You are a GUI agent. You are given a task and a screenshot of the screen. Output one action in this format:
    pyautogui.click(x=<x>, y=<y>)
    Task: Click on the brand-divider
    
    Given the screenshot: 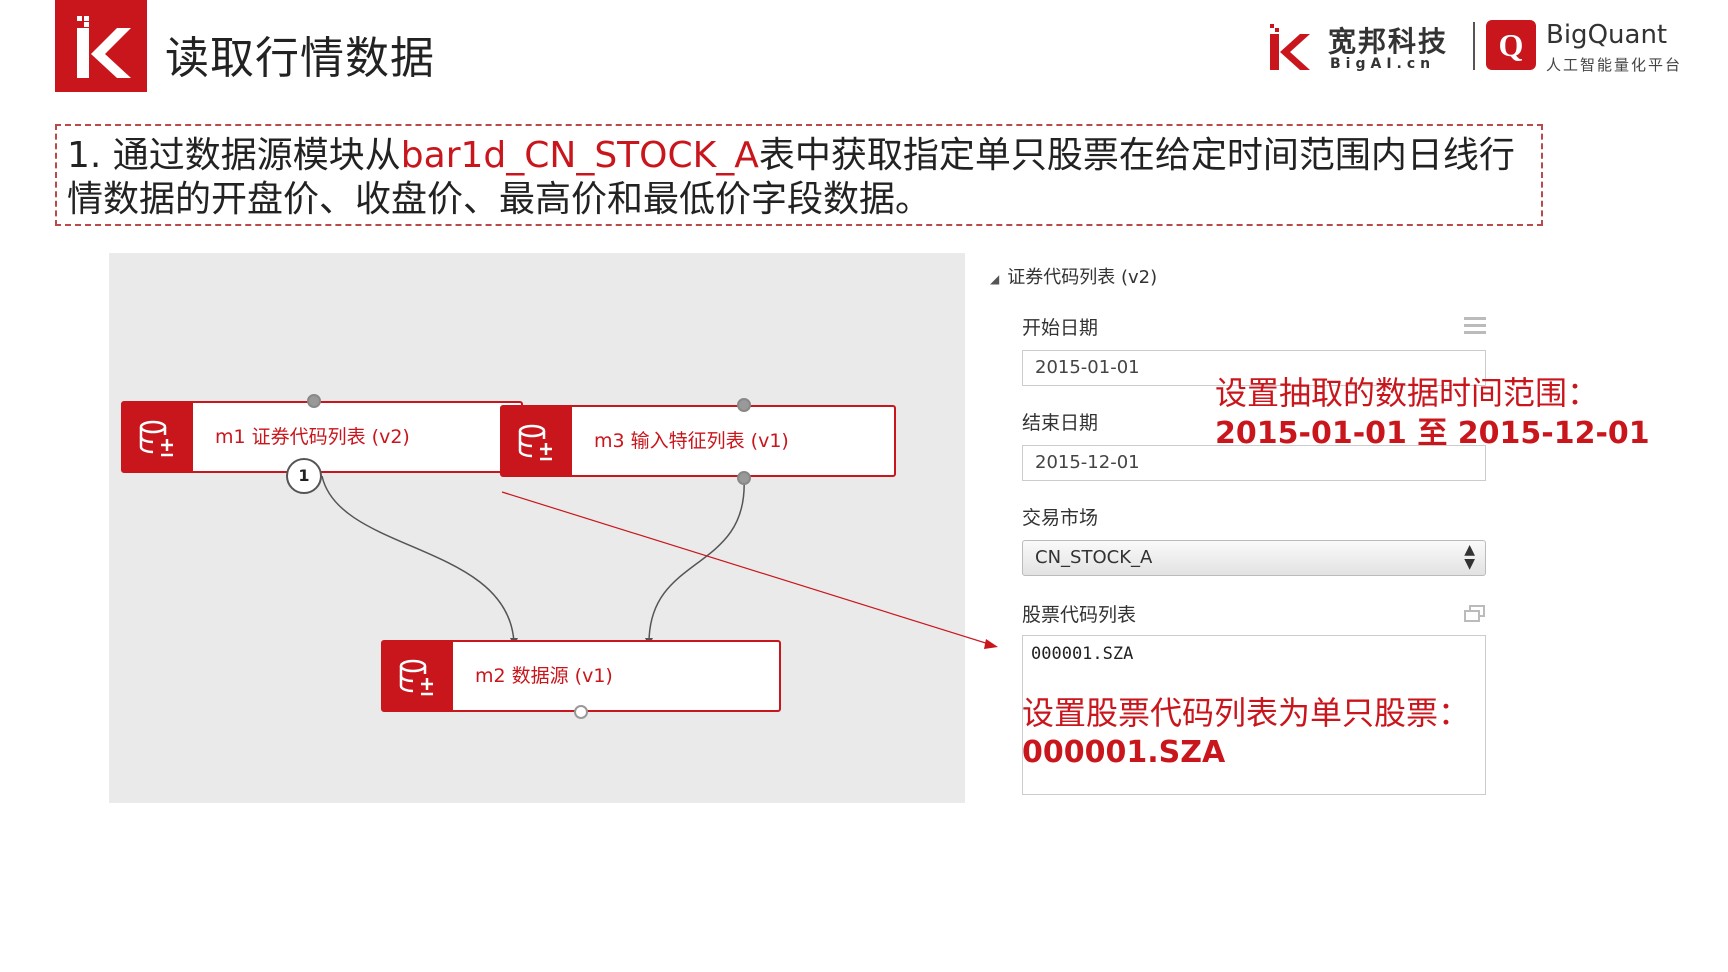 What is the action you would take?
    pyautogui.click(x=1474, y=46)
    